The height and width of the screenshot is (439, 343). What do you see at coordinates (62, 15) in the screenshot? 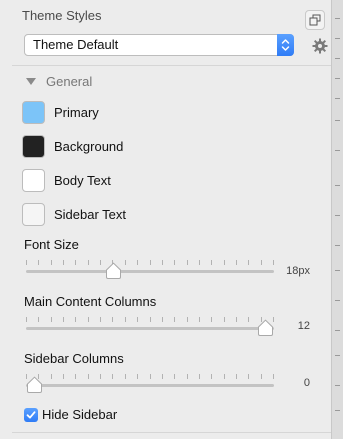
I see `panel-title: Theme Styles` at bounding box center [62, 15].